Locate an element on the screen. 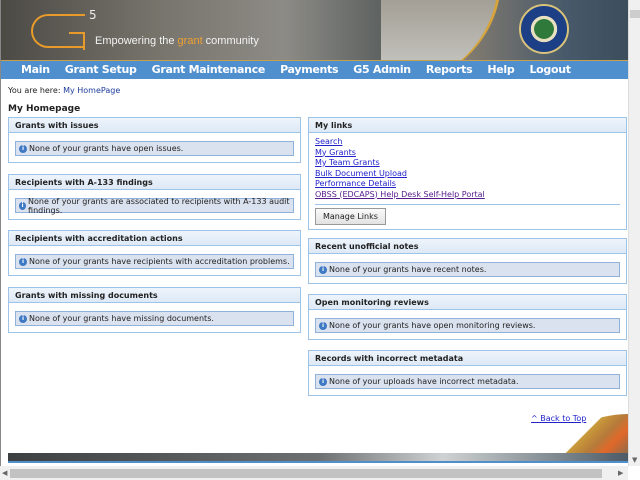 Image resolution: width=640 pixels, height=480 pixels. divider is located at coordinates (467, 204).